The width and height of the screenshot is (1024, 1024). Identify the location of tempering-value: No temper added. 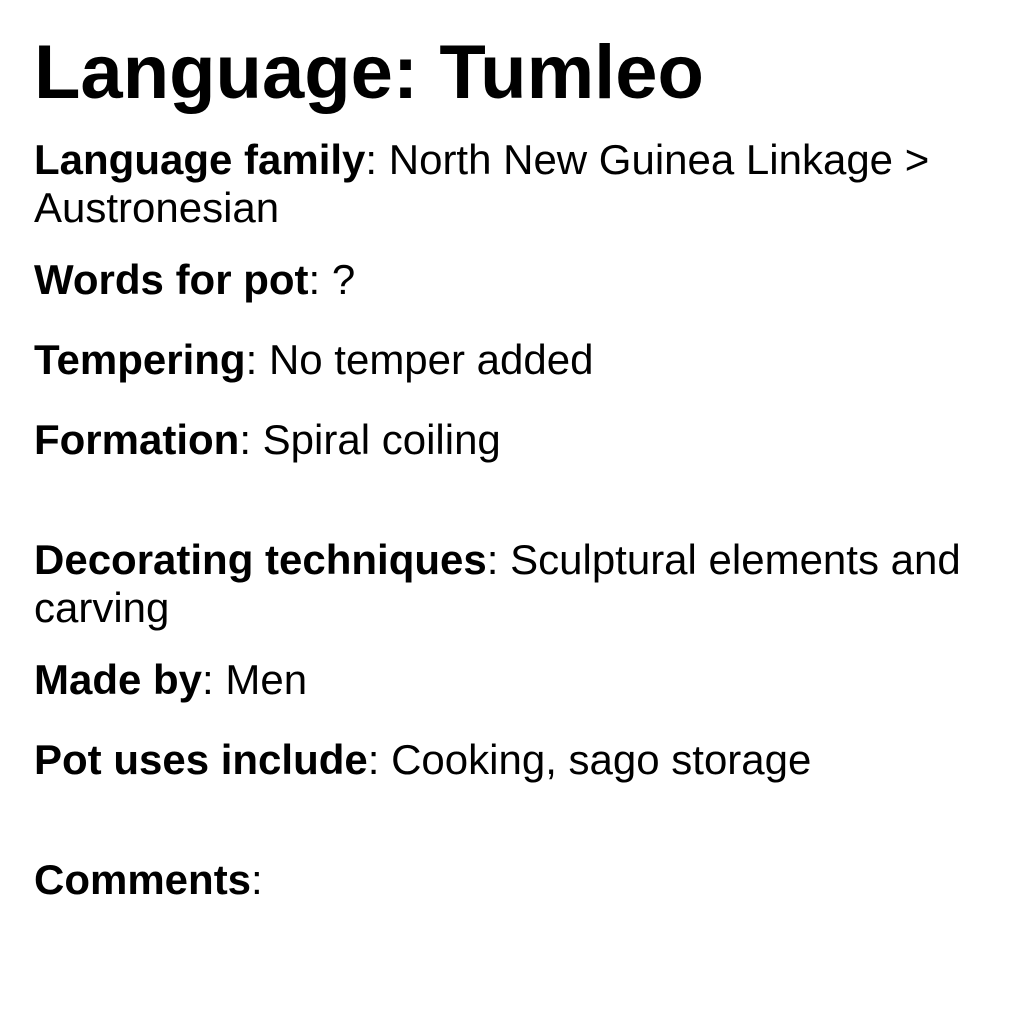
(431, 359).